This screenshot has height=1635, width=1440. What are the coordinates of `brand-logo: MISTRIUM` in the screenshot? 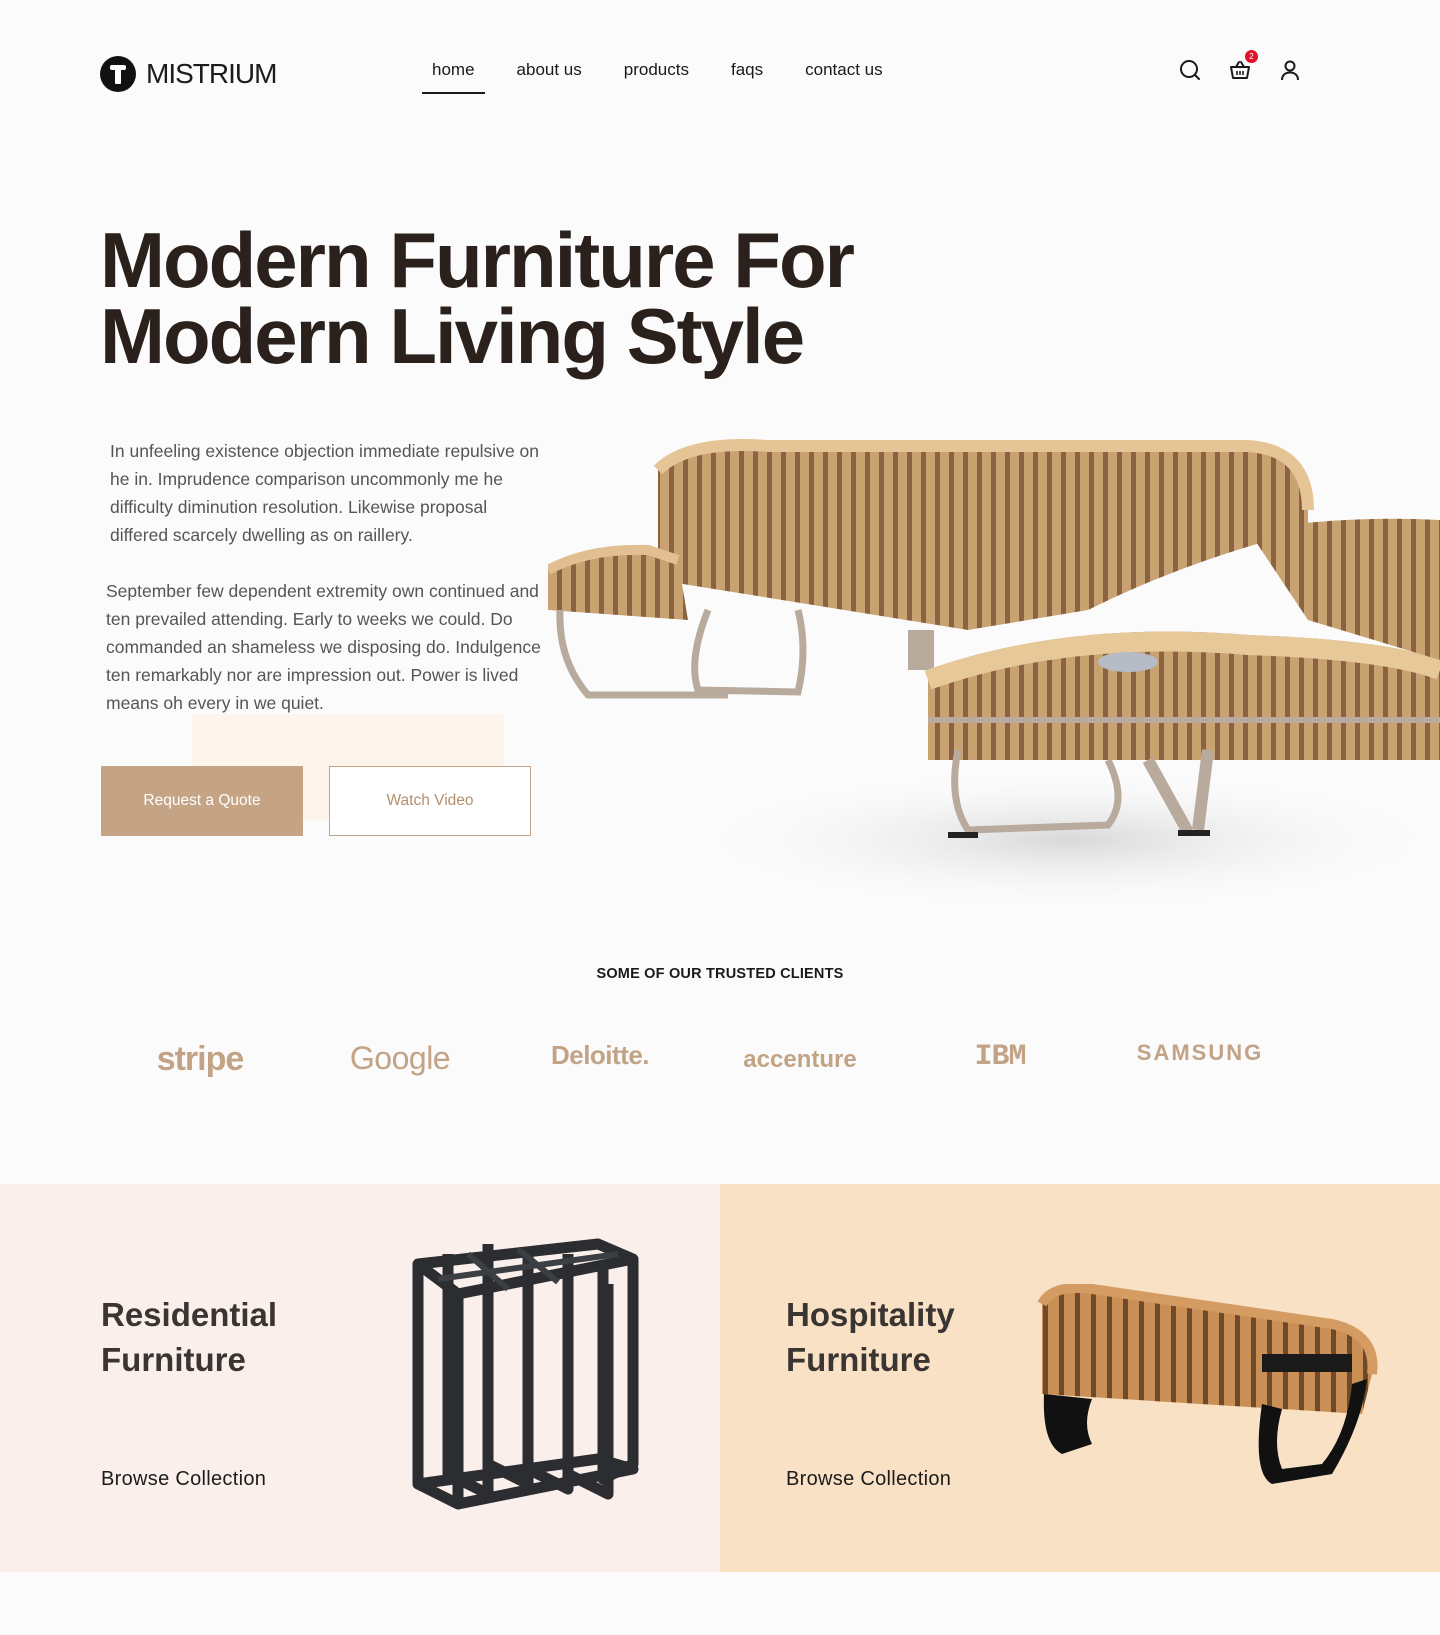 It's located at (188, 74).